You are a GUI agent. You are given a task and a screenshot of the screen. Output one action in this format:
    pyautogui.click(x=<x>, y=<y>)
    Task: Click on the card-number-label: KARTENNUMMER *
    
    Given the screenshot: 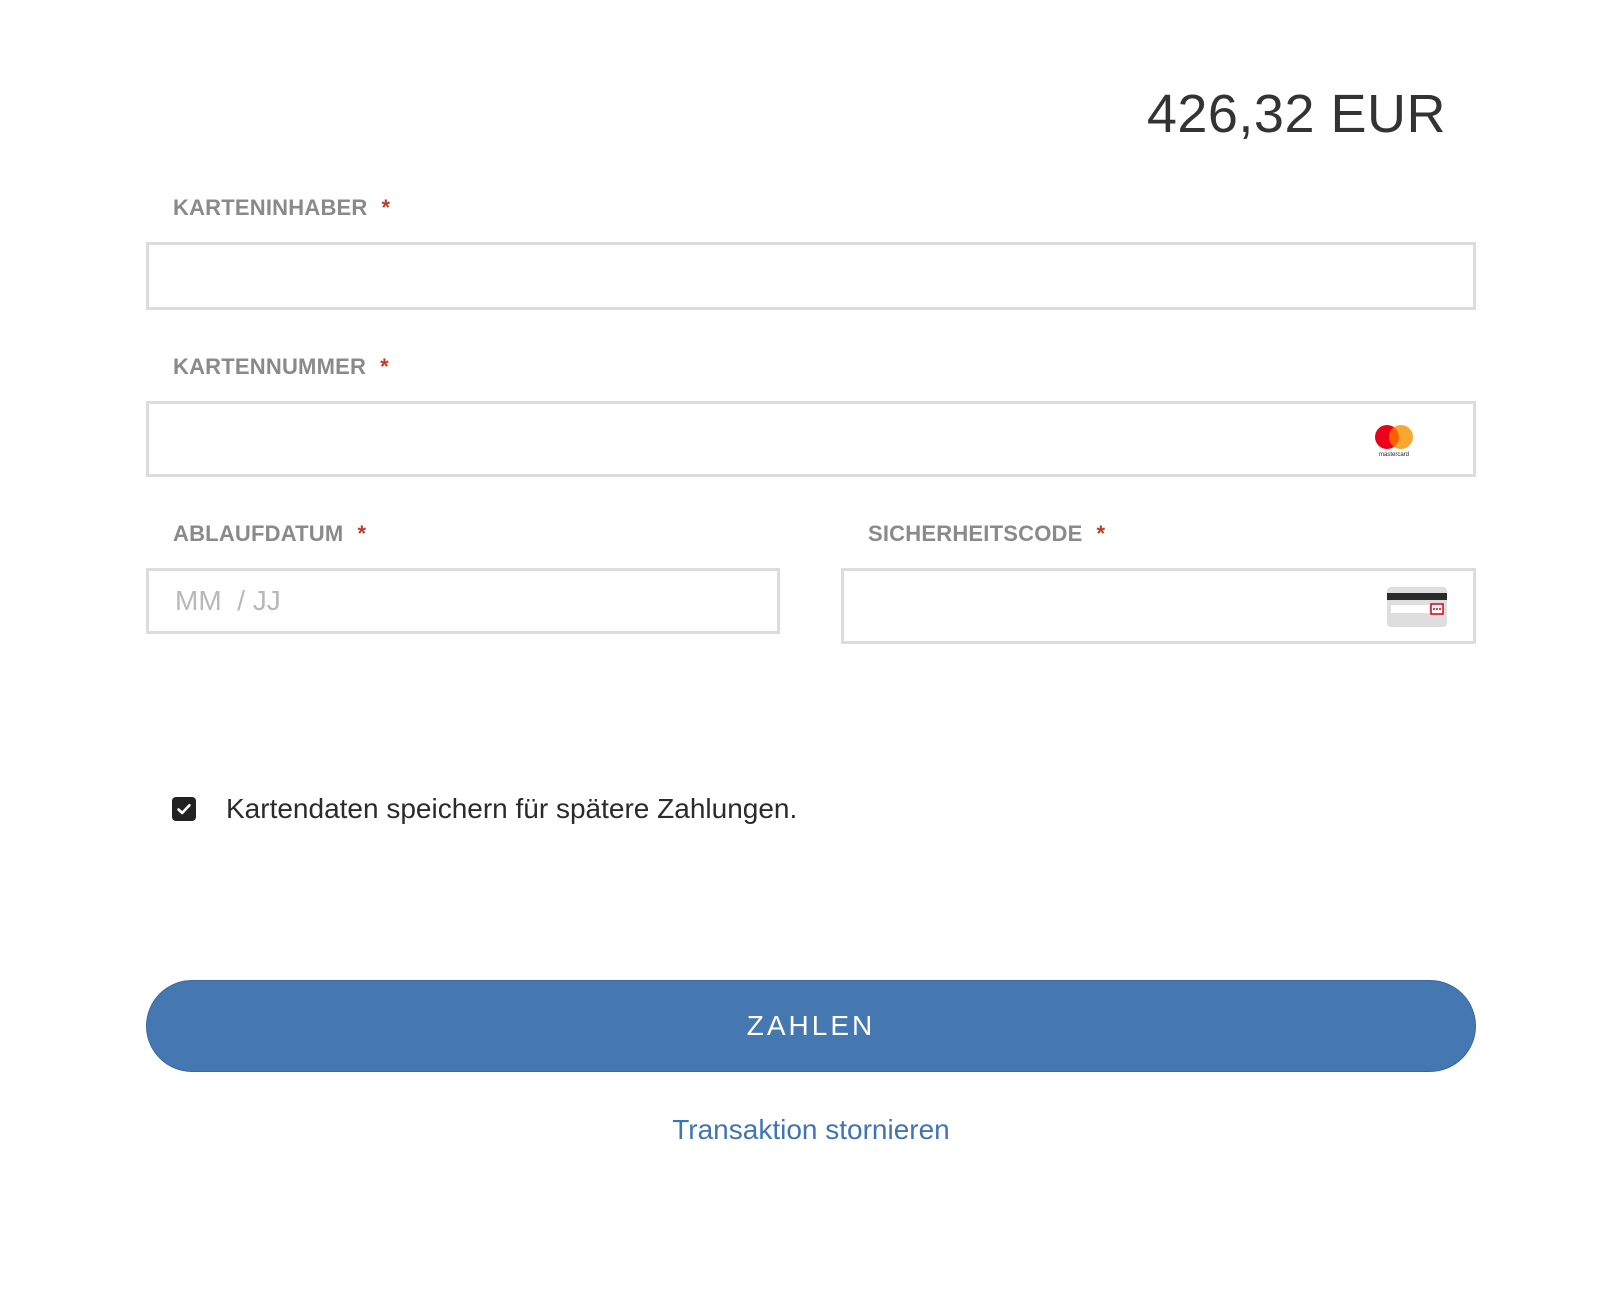 What is the action you would take?
    pyautogui.click(x=281, y=367)
    